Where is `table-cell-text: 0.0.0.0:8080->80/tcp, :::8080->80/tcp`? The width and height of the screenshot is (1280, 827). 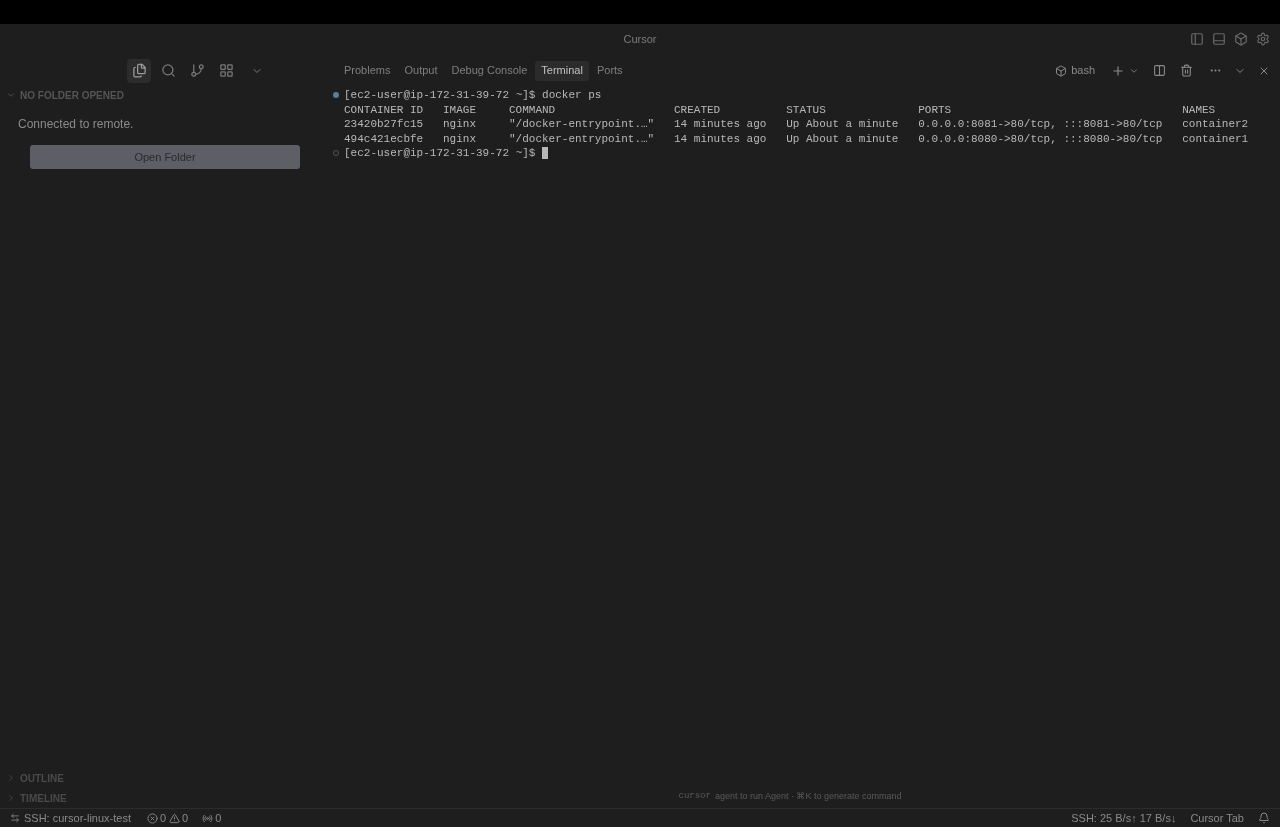 table-cell-text: 0.0.0.0:8080->80/tcp, :::8080->80/tcp is located at coordinates (1041, 138).